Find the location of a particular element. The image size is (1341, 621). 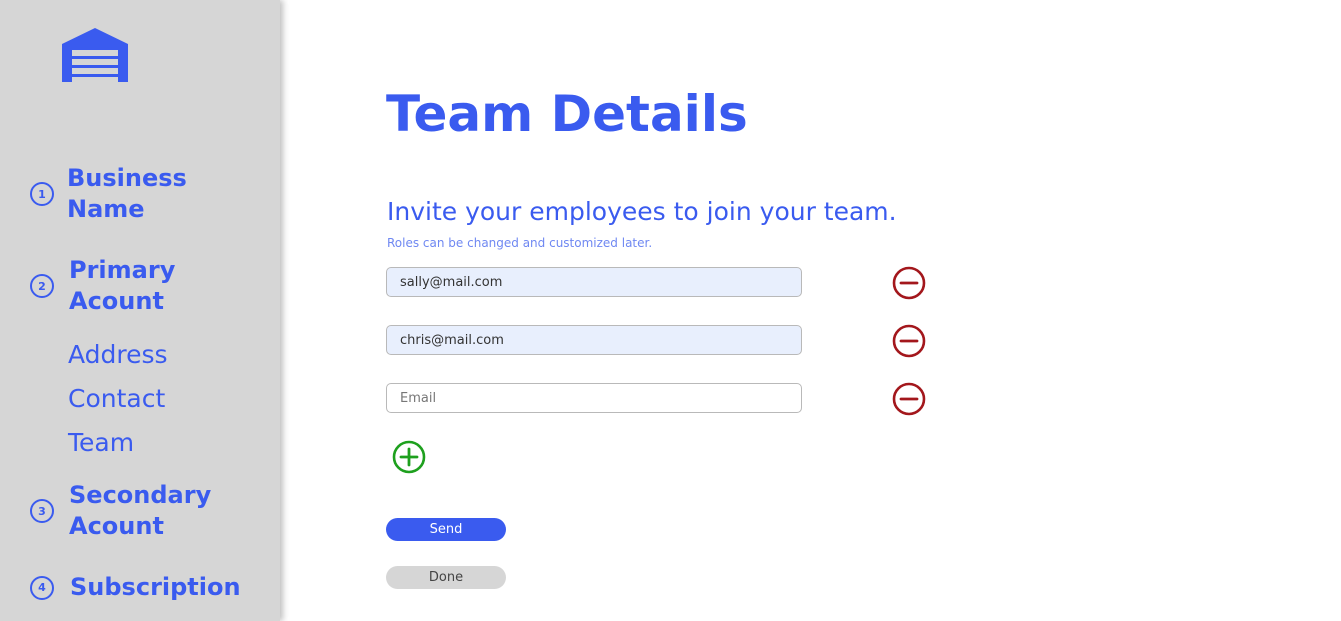

step-label: Business Name is located at coordinates (127, 193).